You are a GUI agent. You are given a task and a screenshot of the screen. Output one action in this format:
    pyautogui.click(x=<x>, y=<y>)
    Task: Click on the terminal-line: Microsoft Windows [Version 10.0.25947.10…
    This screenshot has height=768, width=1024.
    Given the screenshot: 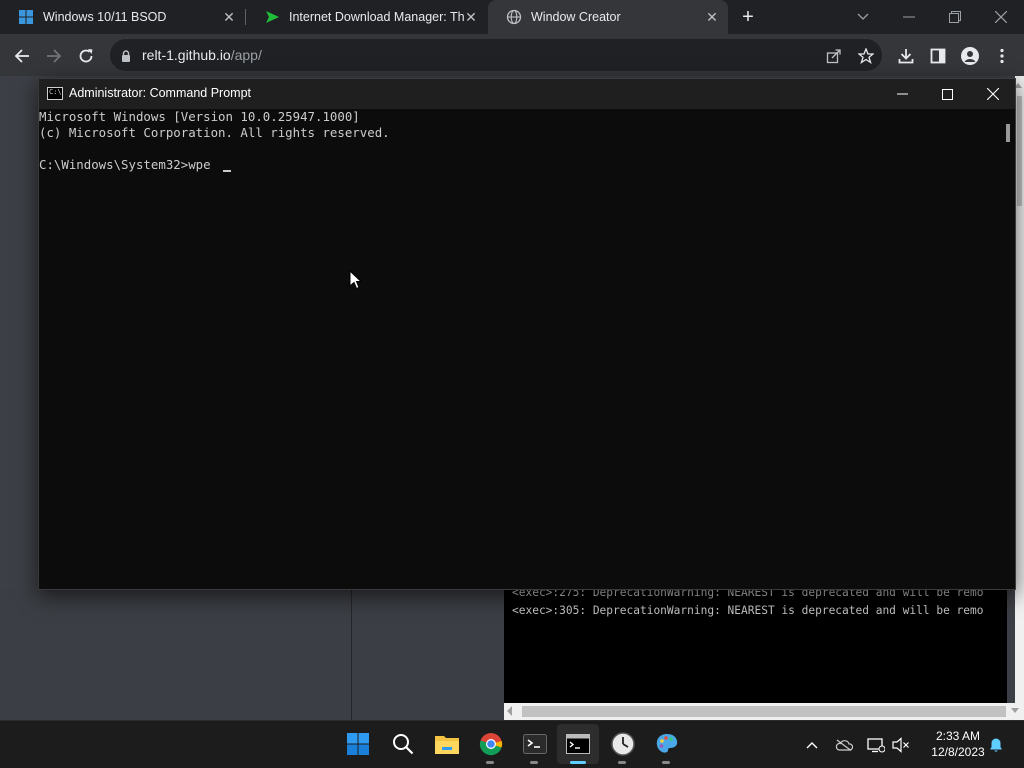 What is the action you would take?
    pyautogui.click(x=199, y=116)
    